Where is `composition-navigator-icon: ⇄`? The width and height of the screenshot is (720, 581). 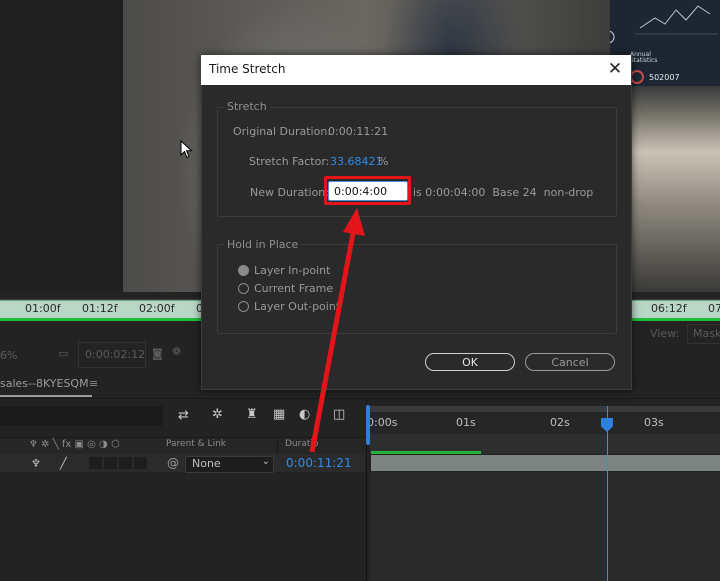 composition-navigator-icon: ⇄ is located at coordinates (183, 415).